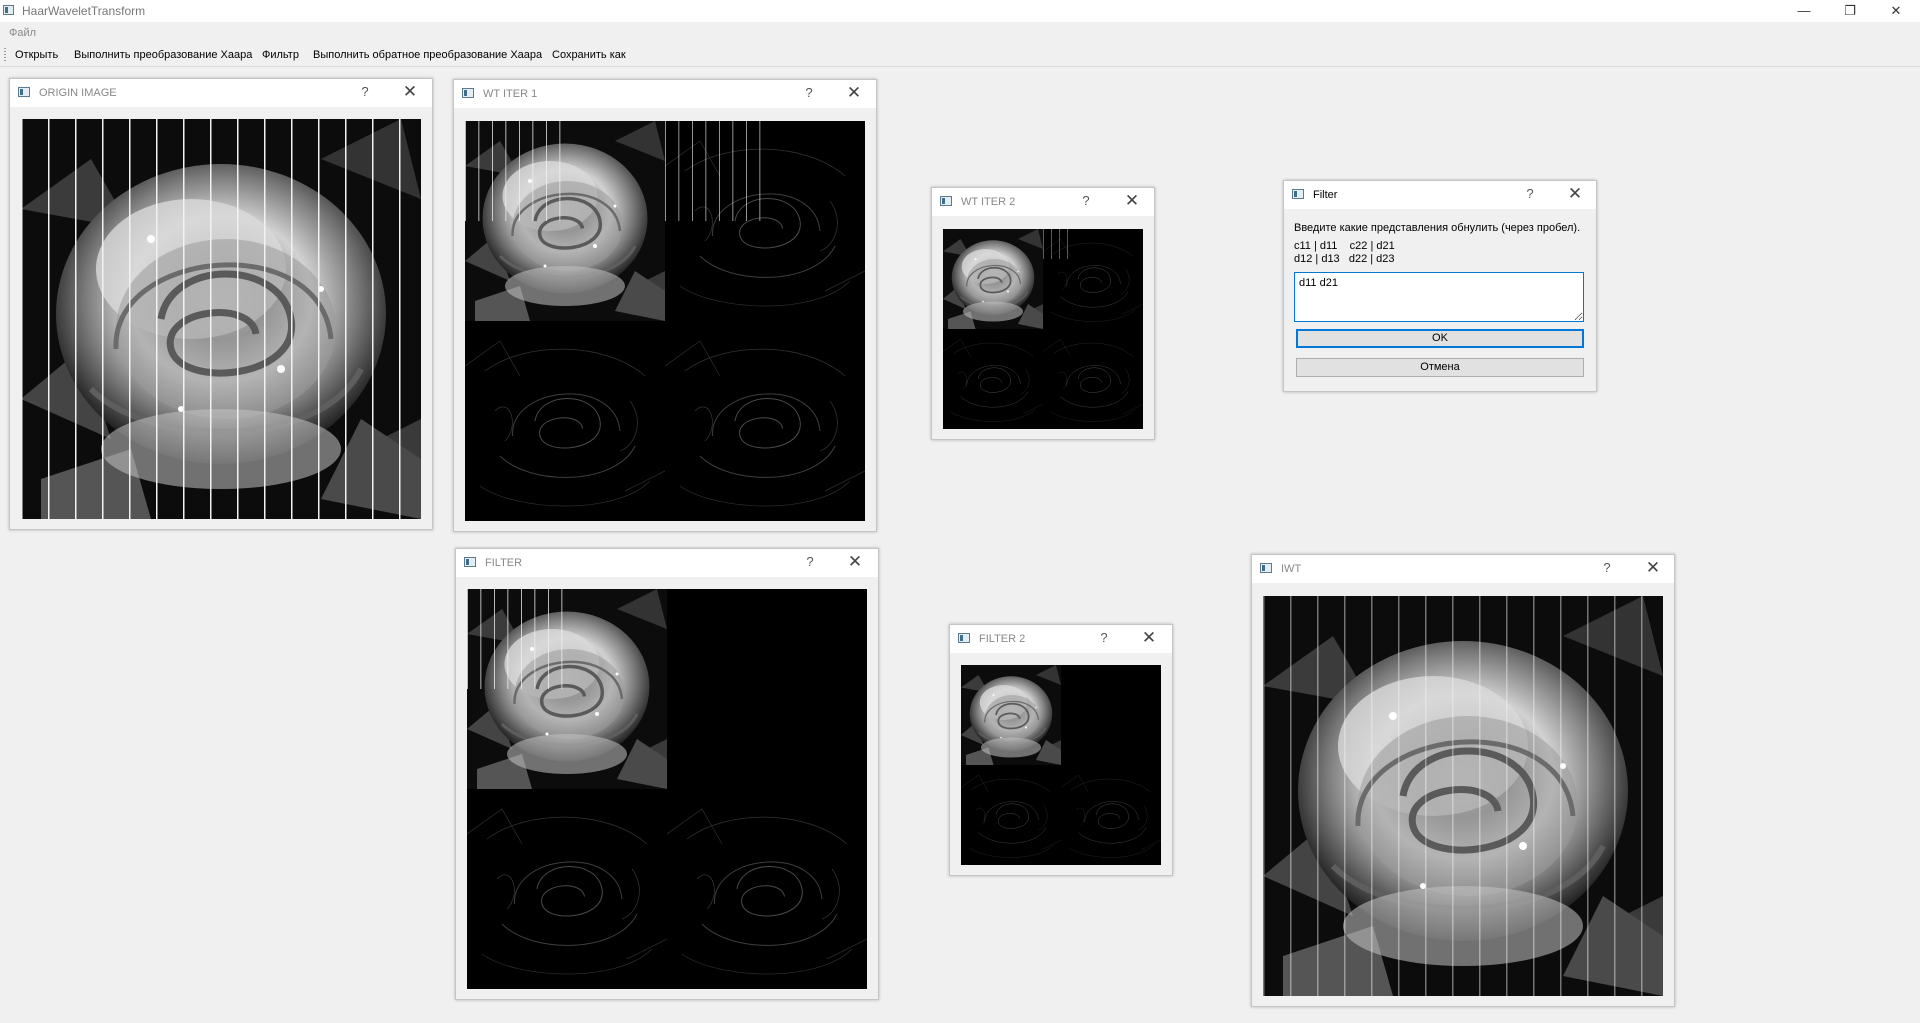  I want to click on iwt-window-titlebar: IWT ? ✕, so click(1463, 569).